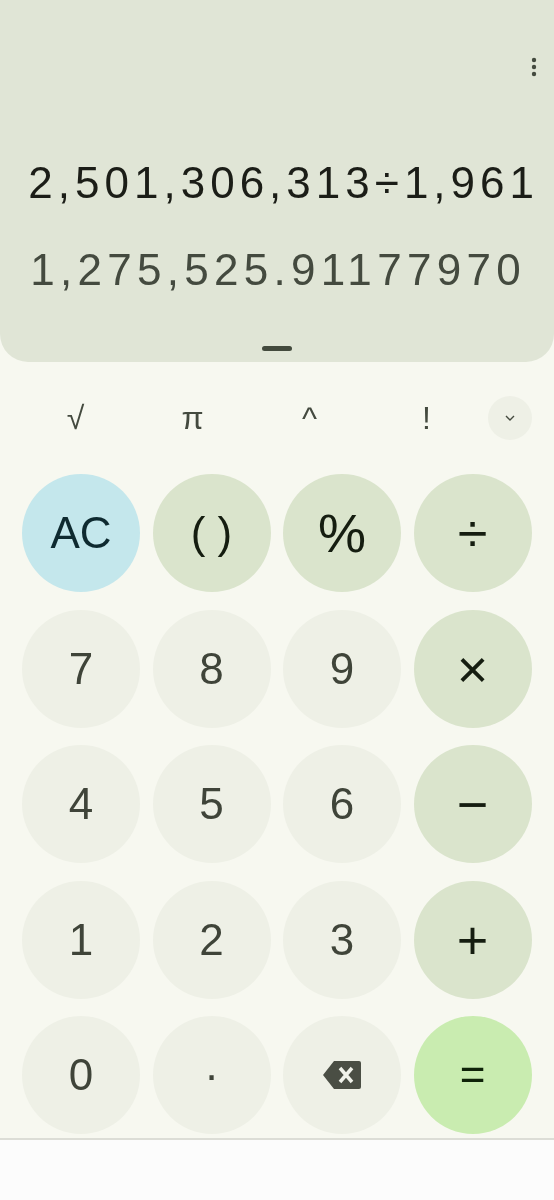 This screenshot has height=1200, width=554. Describe the element at coordinates (472, 1075) in the screenshot. I see `equals-key: =` at that location.